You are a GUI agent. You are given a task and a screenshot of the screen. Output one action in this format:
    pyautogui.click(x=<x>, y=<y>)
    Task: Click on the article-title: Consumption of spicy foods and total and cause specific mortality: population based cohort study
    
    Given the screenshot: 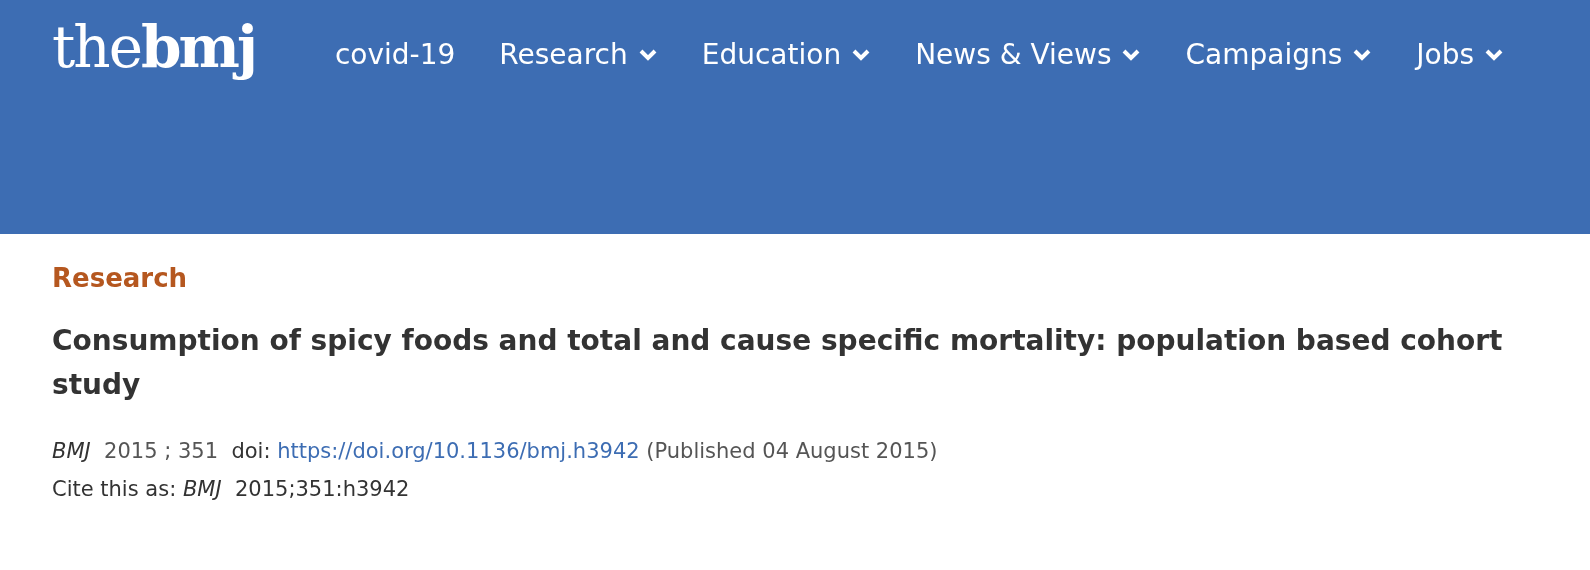 What is the action you would take?
    pyautogui.click(x=778, y=362)
    